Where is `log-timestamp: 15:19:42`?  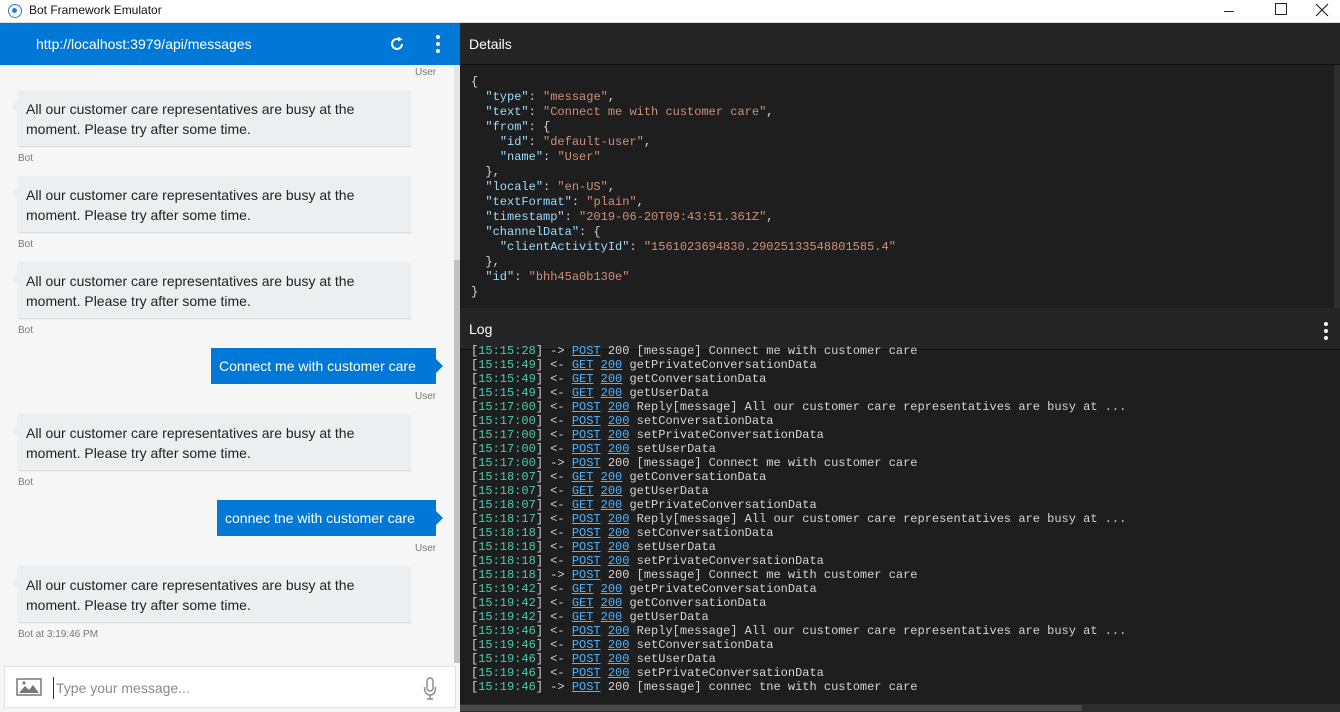
log-timestamp: 15:19:42 is located at coordinates (507, 617).